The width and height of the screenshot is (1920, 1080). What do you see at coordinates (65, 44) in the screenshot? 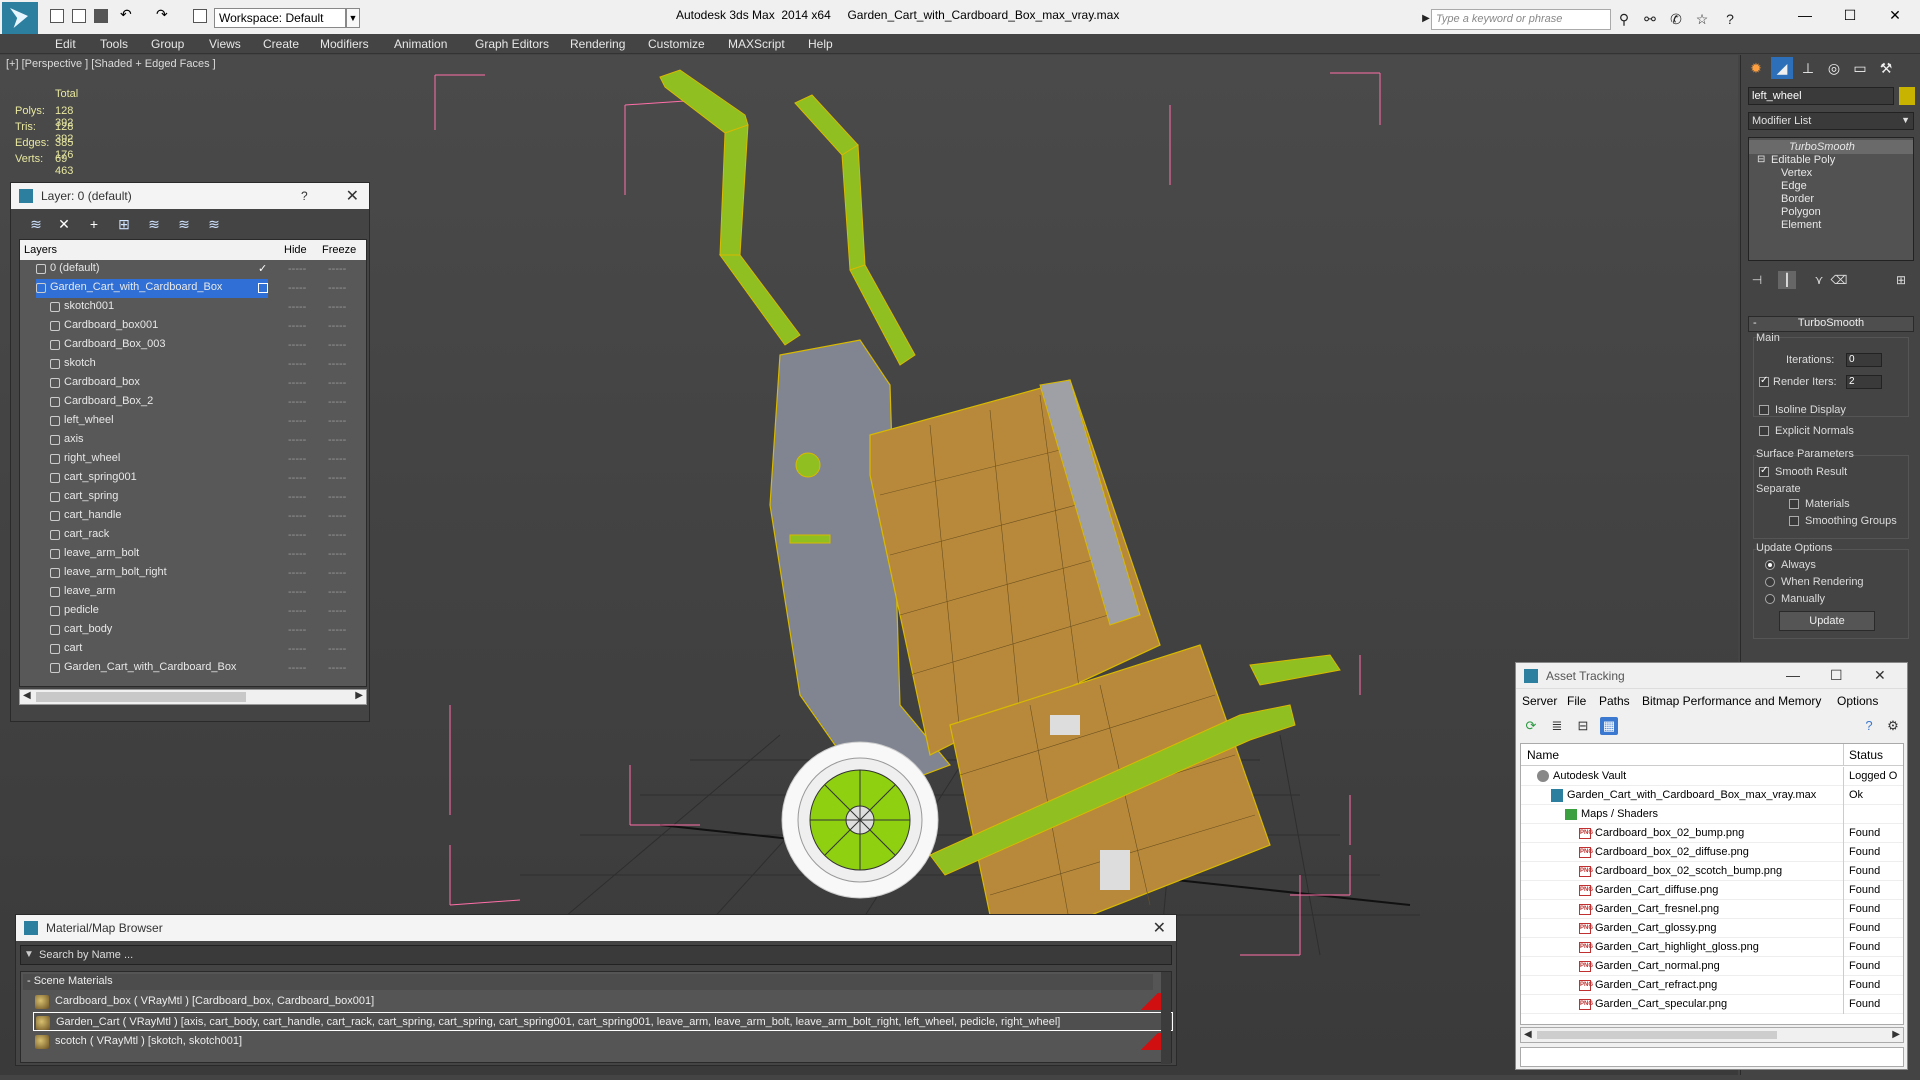
I see `menu-edit: Edit` at bounding box center [65, 44].